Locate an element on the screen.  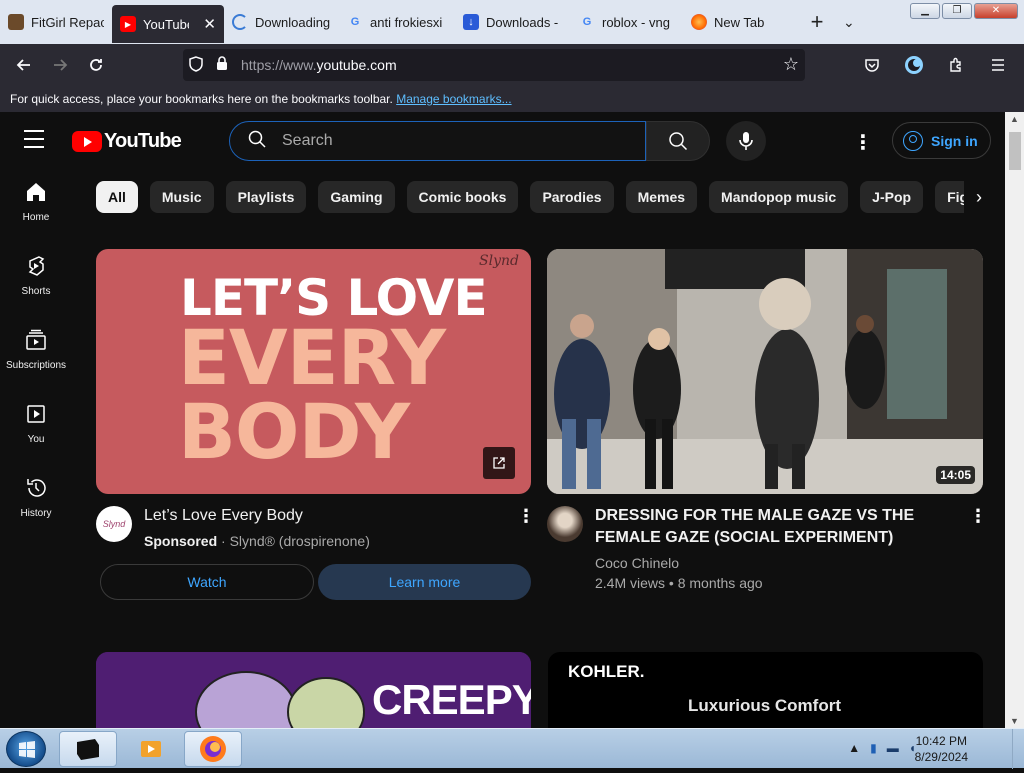
start-button is located at coordinates (26, 749).